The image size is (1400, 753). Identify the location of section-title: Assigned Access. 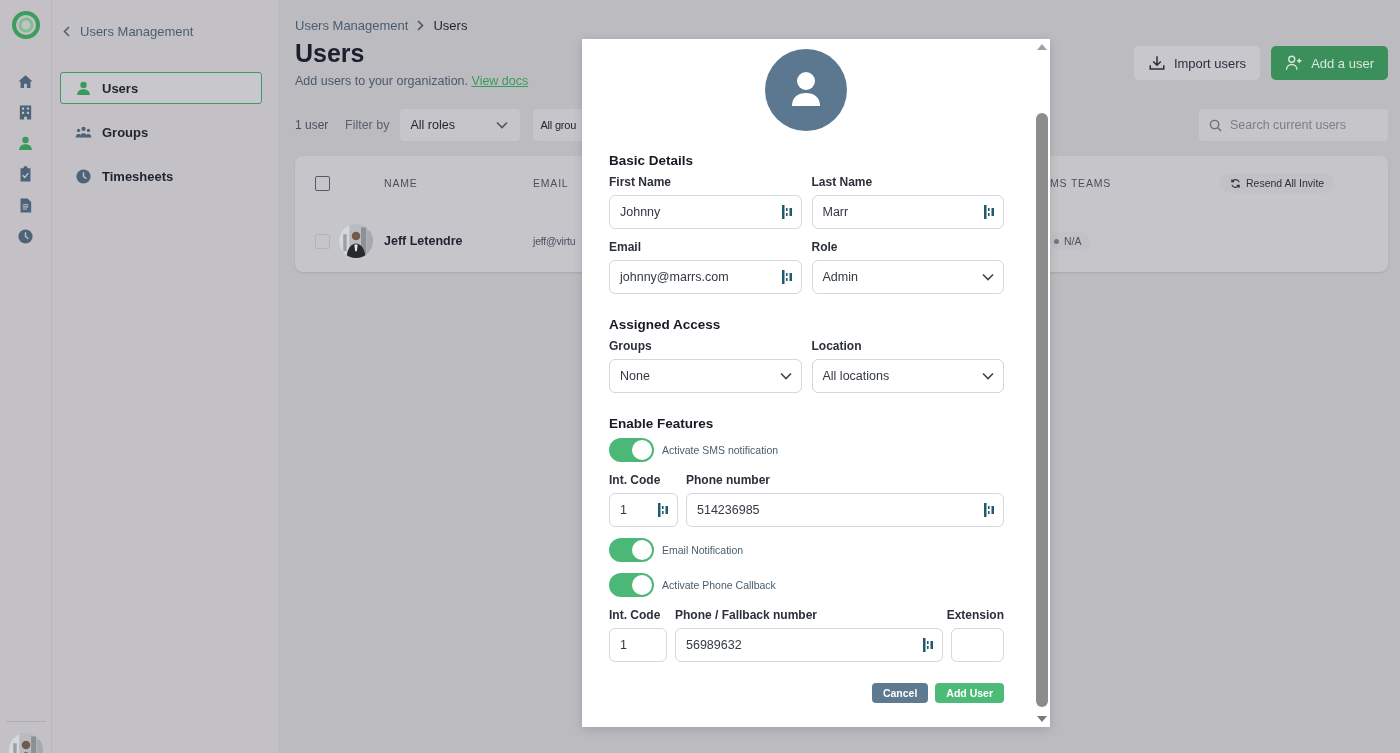
(665, 324).